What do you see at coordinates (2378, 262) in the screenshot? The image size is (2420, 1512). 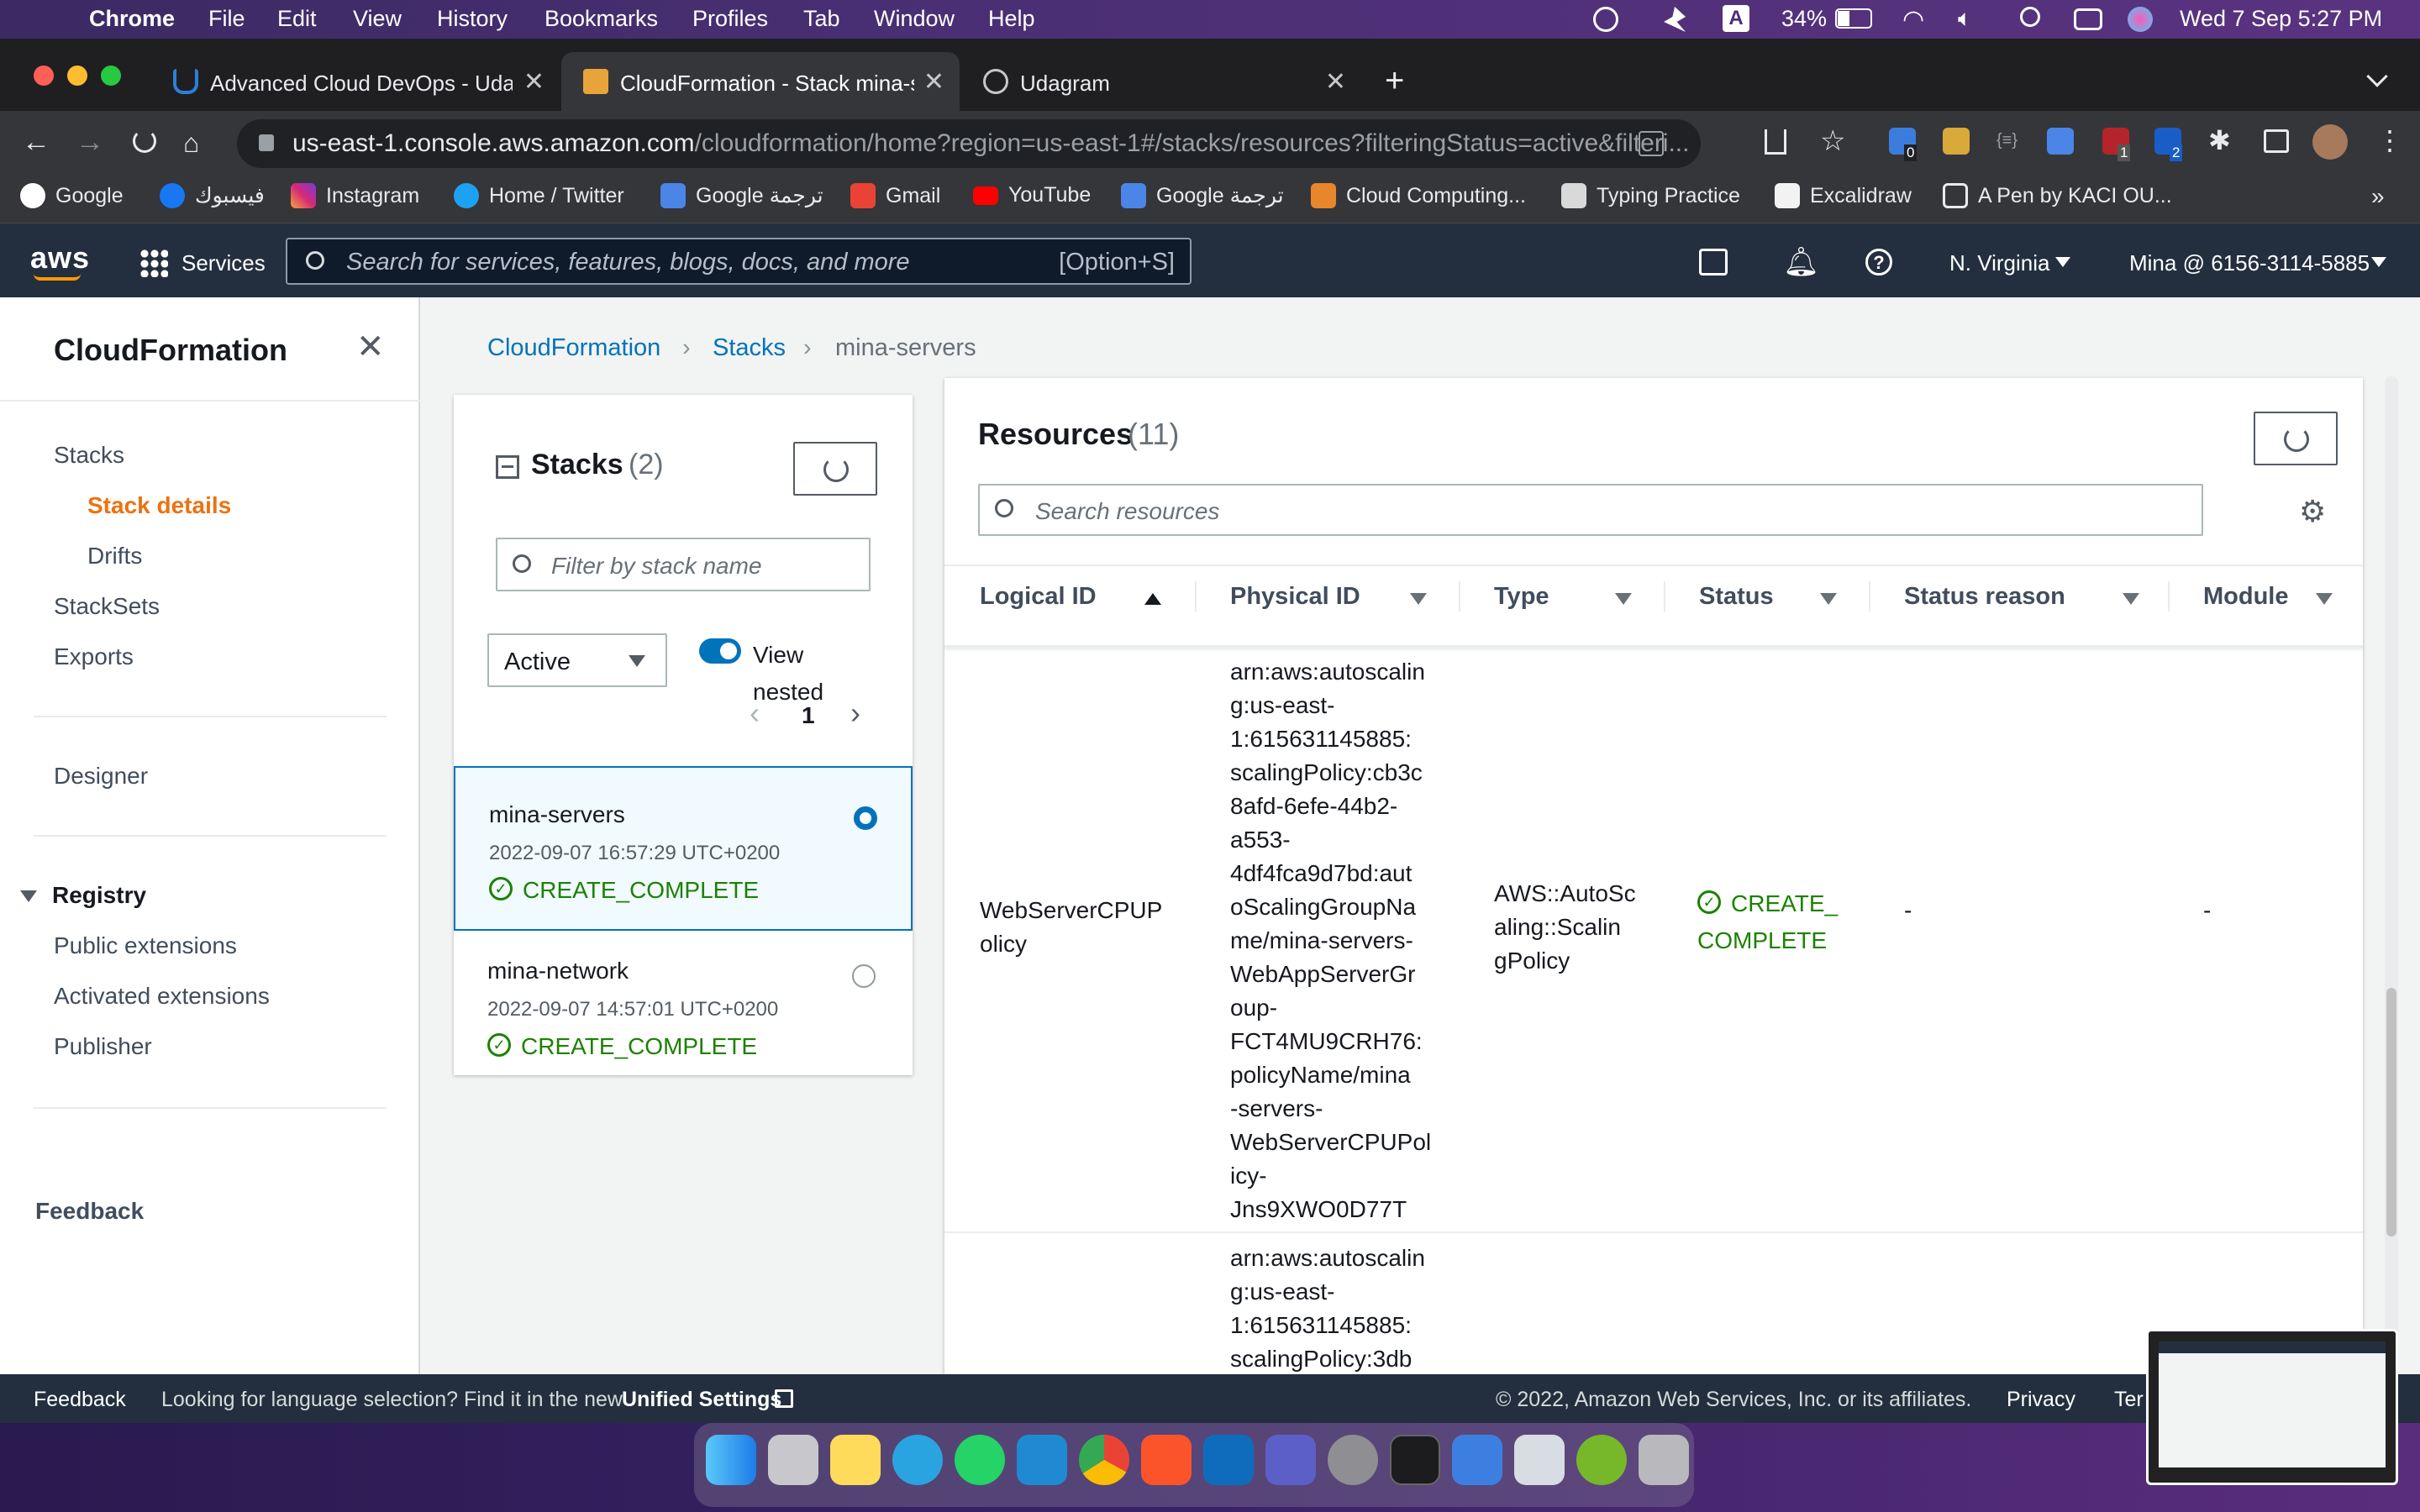 I see `account-caret-icon` at bounding box center [2378, 262].